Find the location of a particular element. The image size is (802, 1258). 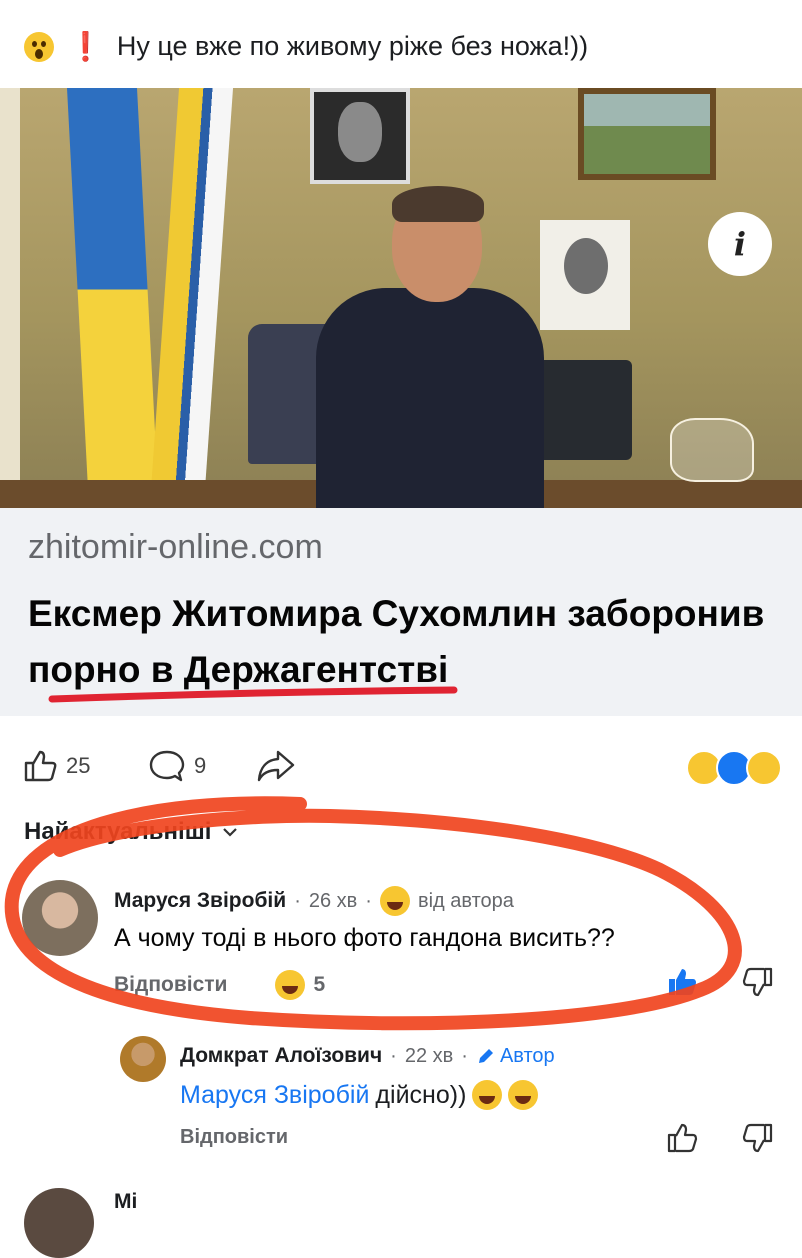

info-icon: i is located at coordinates (740, 244).